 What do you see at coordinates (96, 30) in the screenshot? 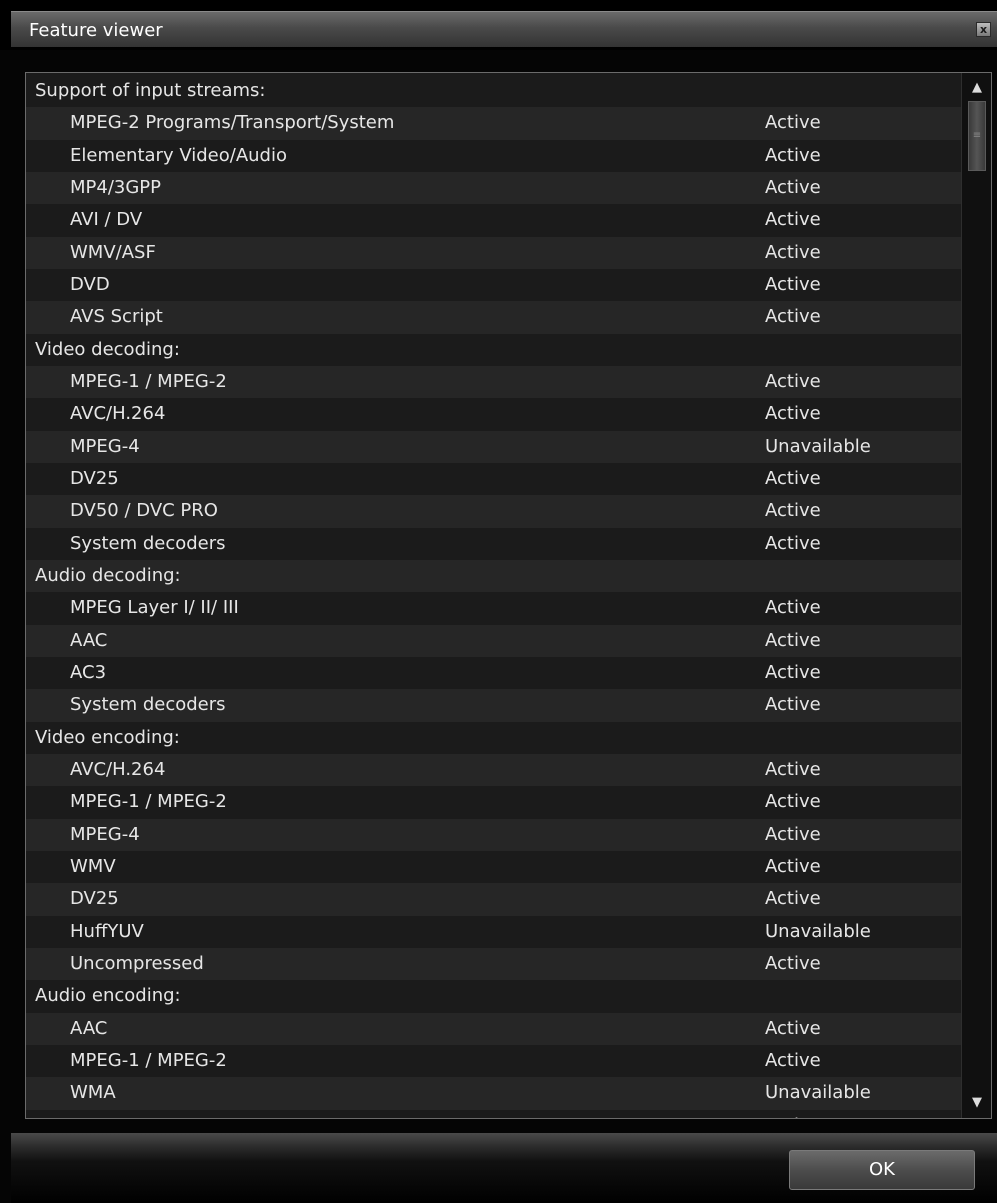
I see `window-title: Feature viewer` at bounding box center [96, 30].